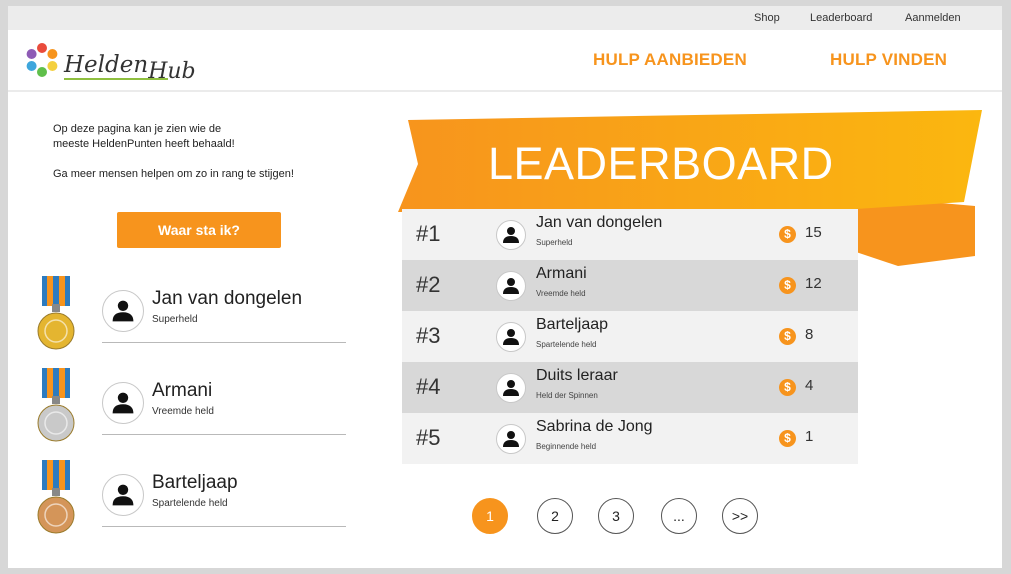 This screenshot has width=1011, height=574. I want to click on leaderboard-row: #2 Armani Vreemde held $12, so click(630, 285).